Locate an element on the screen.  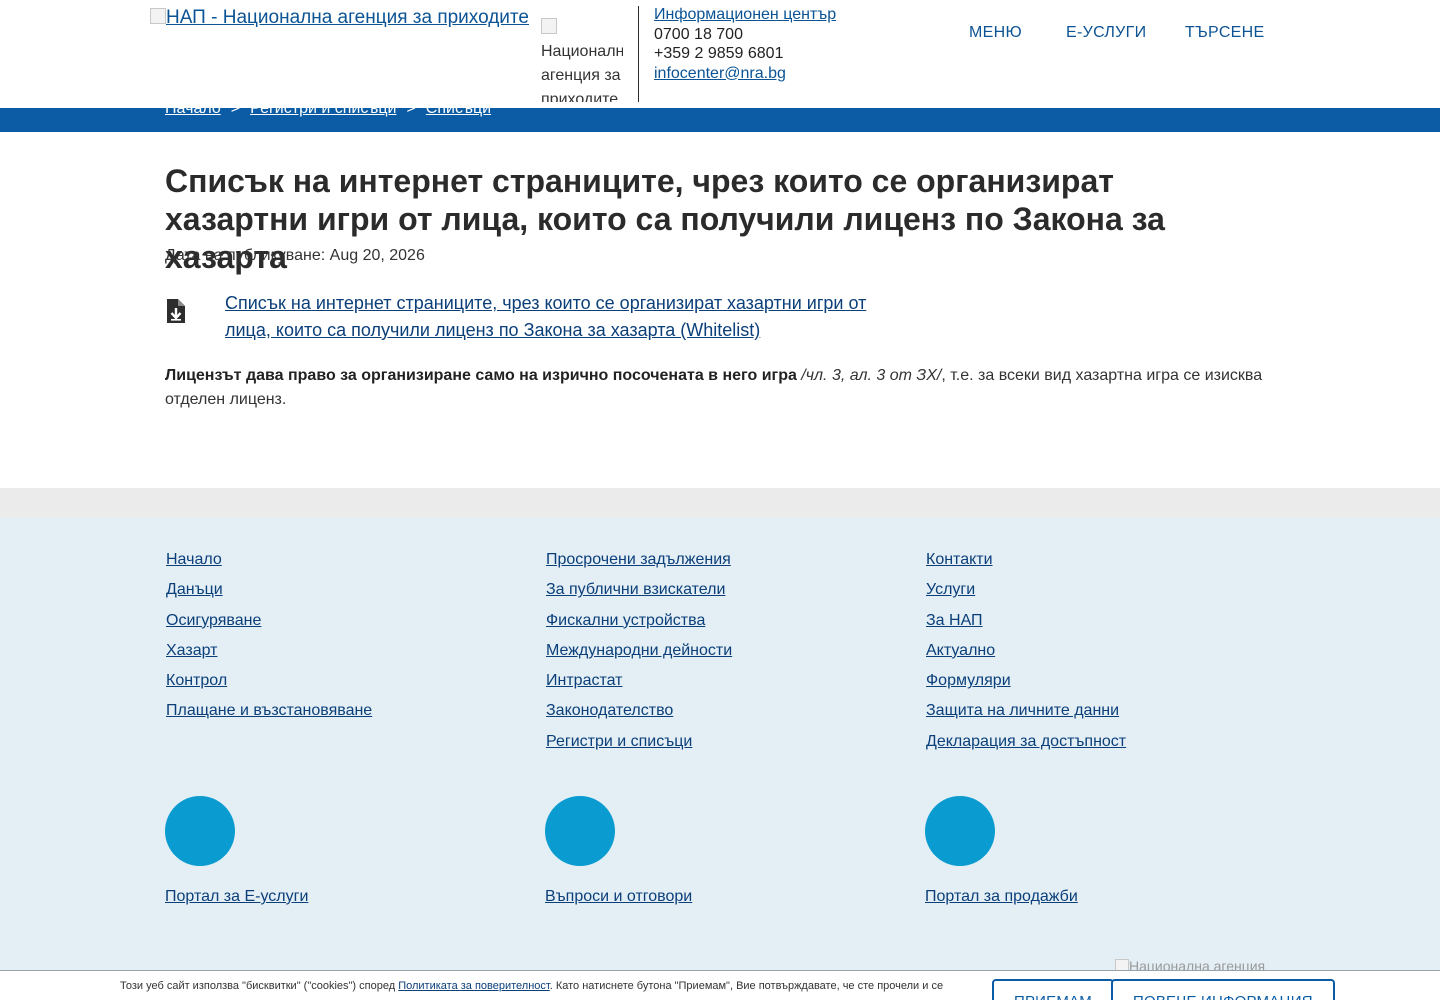
breadcrumb-registers: Регистри и списъци is located at coordinates (323, 108).